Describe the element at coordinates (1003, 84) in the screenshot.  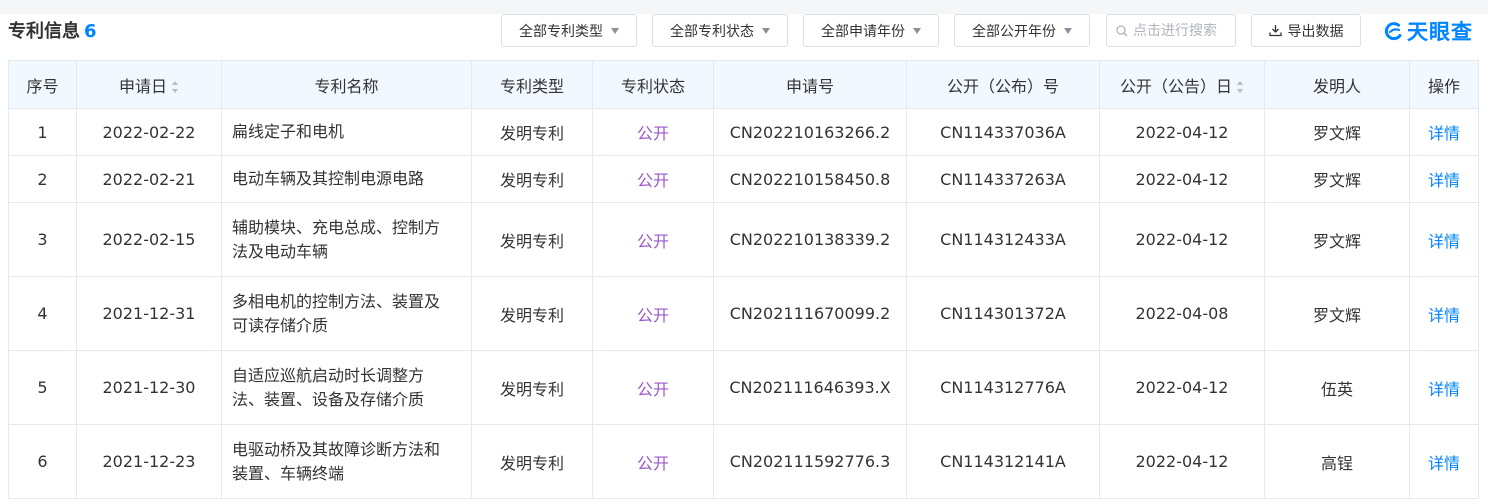
I see `col-header-pub-no: 公开（公布）号` at that location.